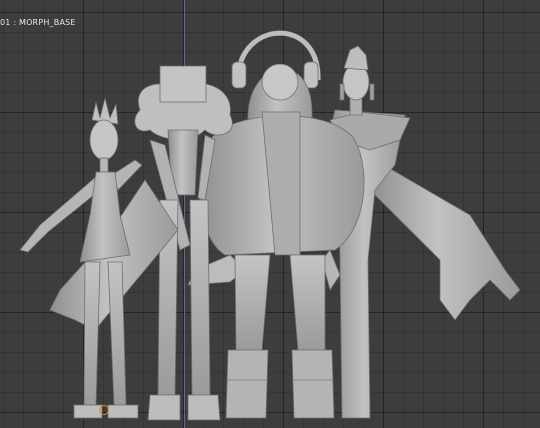 This screenshot has height=428, width=540. What do you see at coordinates (38, 22) in the screenshot?
I see `object-label: 01 : MORPH_BASE` at bounding box center [38, 22].